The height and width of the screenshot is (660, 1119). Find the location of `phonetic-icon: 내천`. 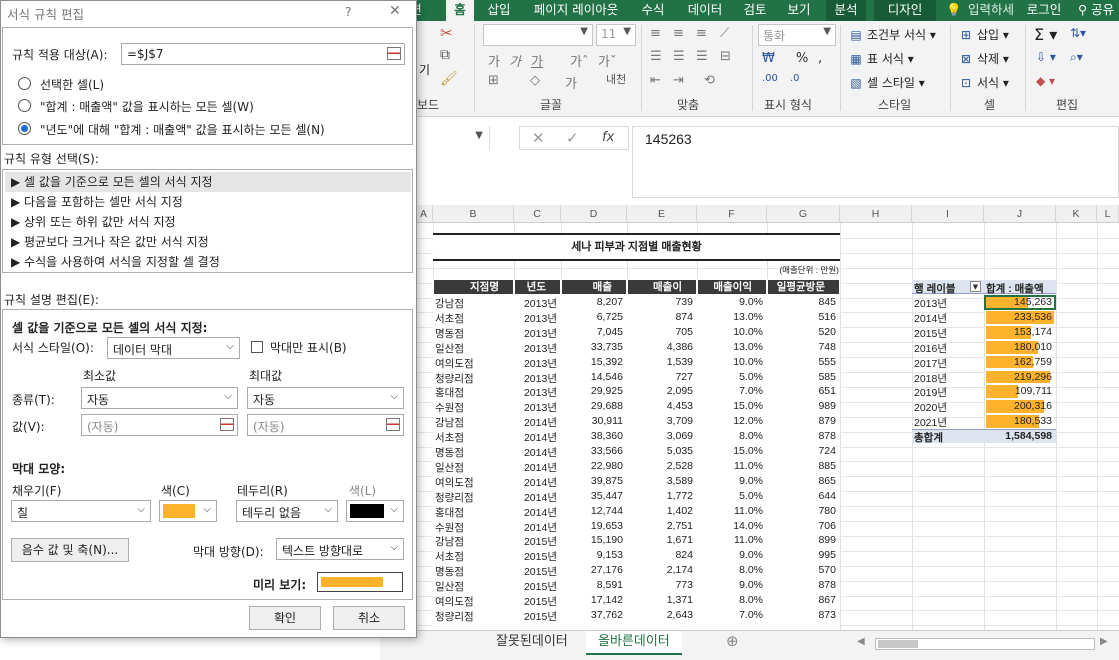

phonetic-icon: 내천 is located at coordinates (616, 79).